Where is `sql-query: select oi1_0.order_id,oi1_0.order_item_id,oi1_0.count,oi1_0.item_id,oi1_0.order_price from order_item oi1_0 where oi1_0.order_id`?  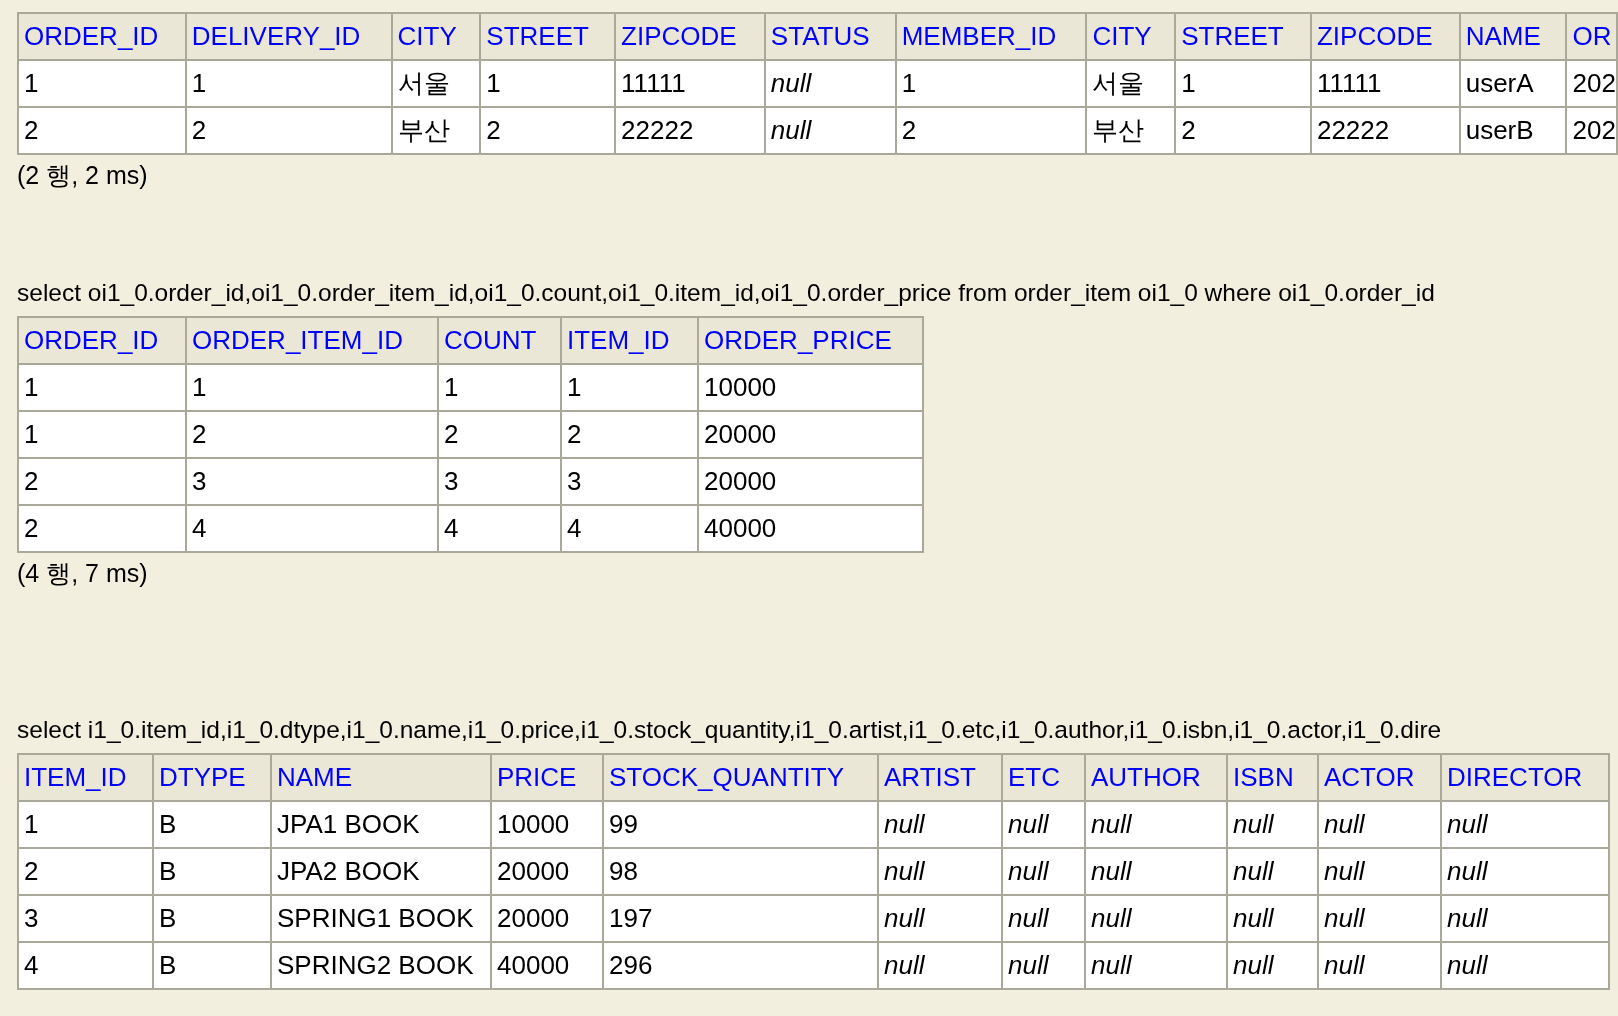 sql-query: select oi1_0.order_id,oi1_0.order_item_id,oi1_0.count,oi1_0.item_id,oi1_0.order_price from order_item oi1_0 where oi1_0.order_id is located at coordinates (726, 293).